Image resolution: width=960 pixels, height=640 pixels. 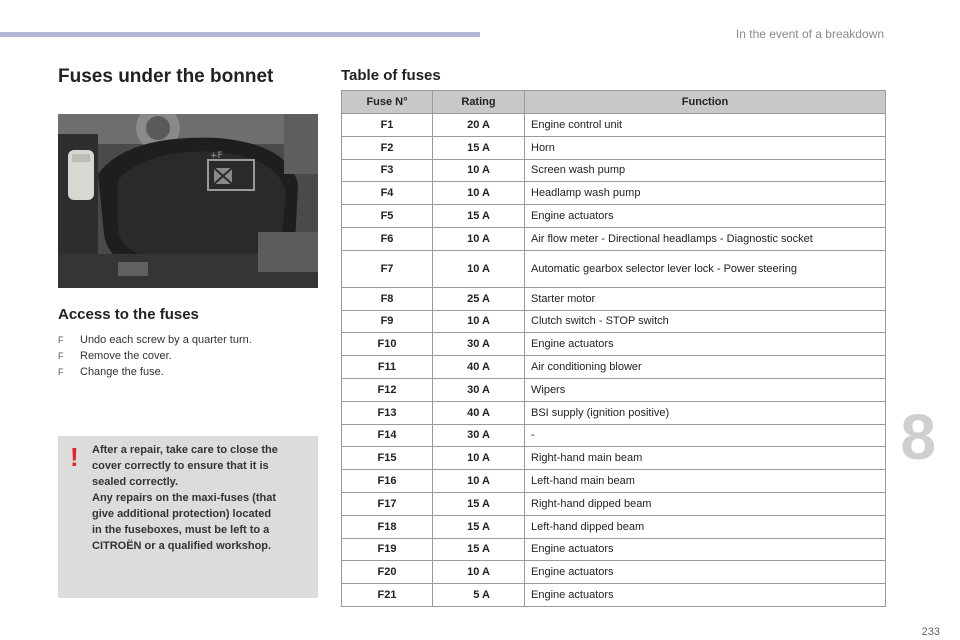 I want to click on fuse-rating: 25 A, so click(x=478, y=298).